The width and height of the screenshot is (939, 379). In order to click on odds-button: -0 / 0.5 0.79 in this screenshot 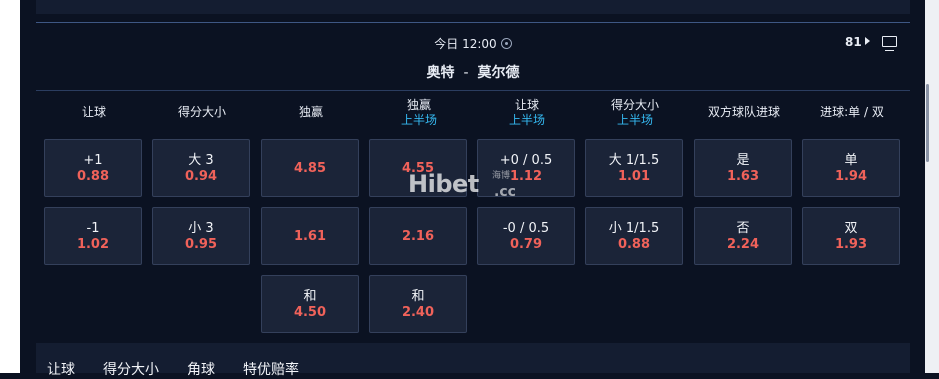, I will do `click(526, 236)`.